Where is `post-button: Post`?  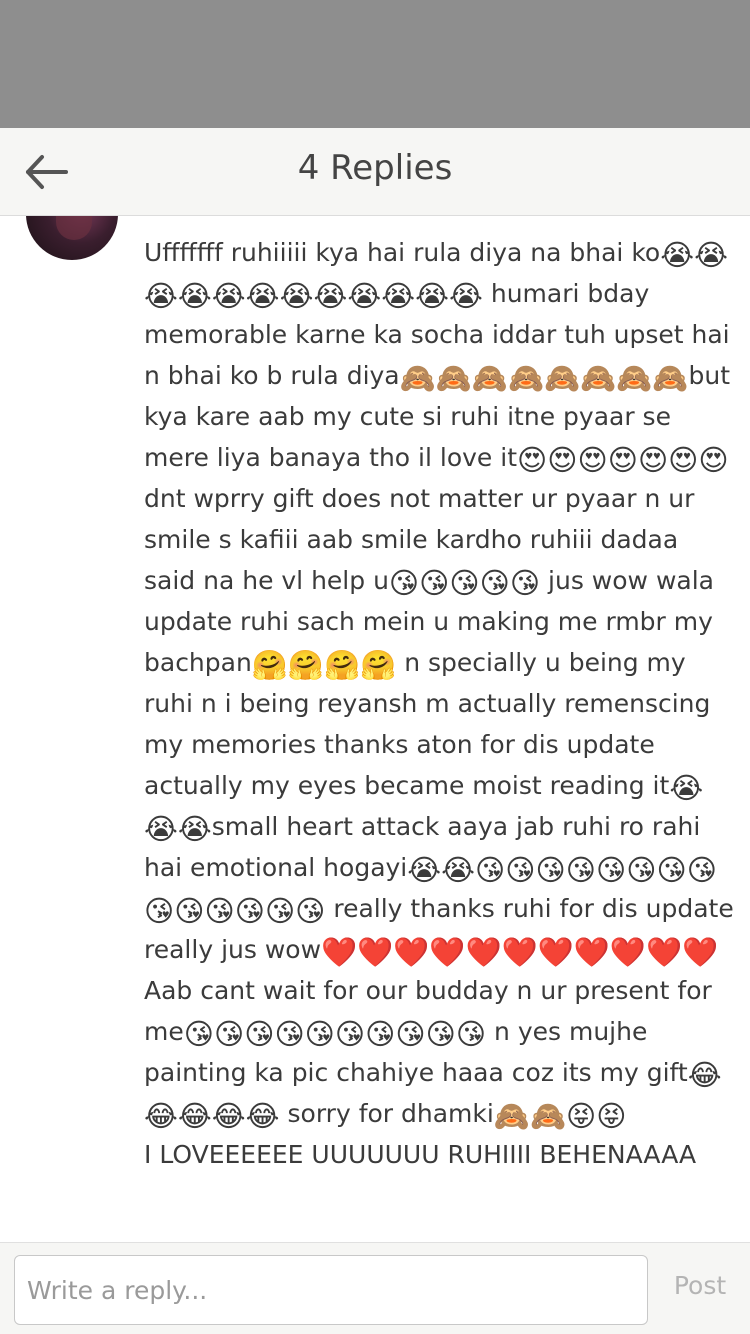
post-button: Post is located at coordinates (700, 1285).